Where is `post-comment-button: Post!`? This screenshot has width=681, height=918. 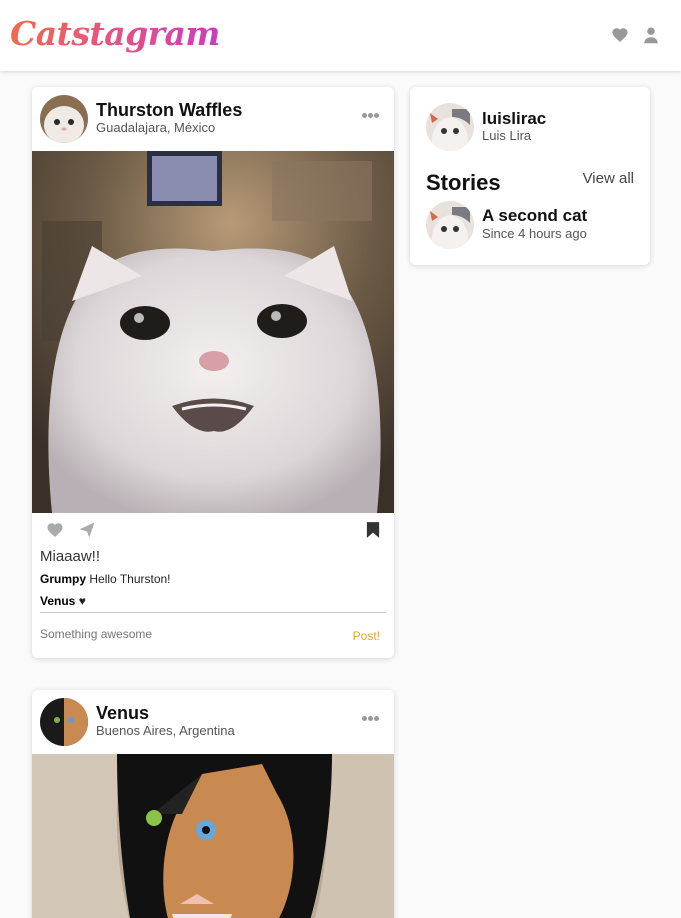
post-comment-button: Post! is located at coordinates (366, 636).